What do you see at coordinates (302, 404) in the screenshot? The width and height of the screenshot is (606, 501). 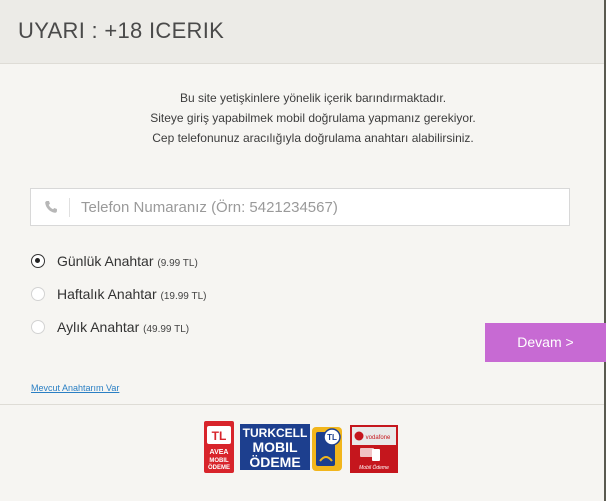 I see `footer-divider` at bounding box center [302, 404].